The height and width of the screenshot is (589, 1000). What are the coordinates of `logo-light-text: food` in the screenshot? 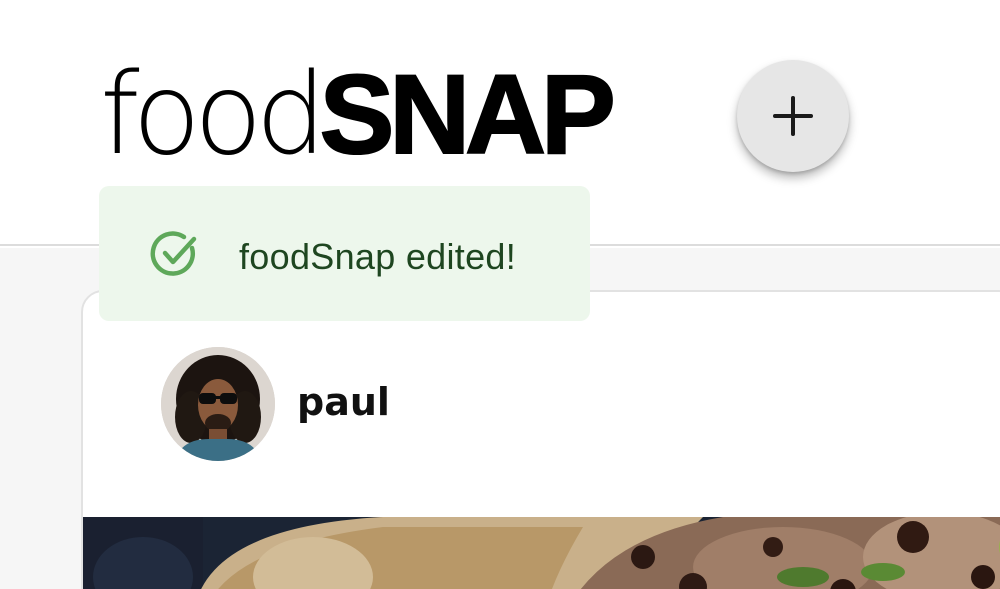 It's located at (213, 115).